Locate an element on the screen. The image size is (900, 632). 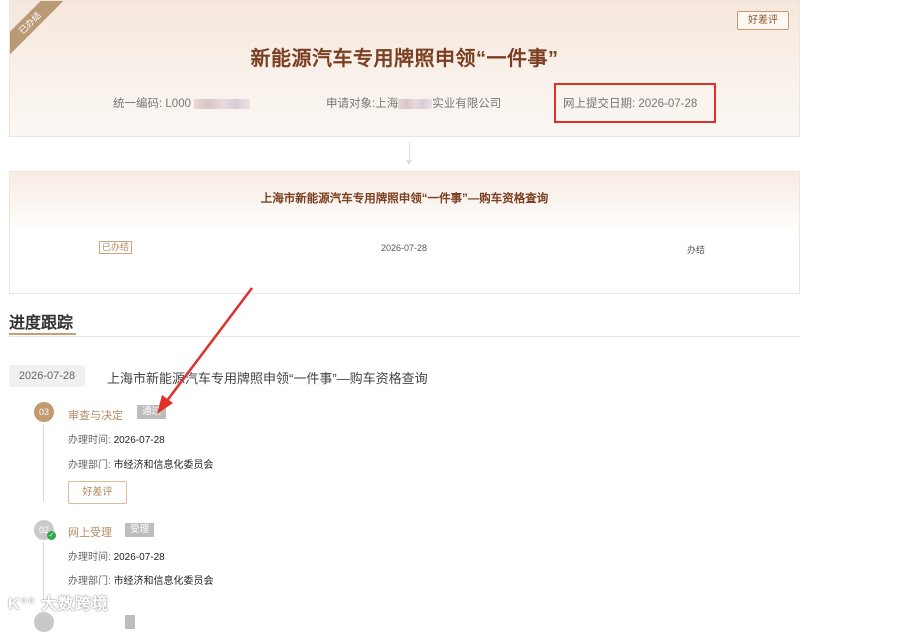
watermark-logo-icon: K°° is located at coordinates (22, 604).